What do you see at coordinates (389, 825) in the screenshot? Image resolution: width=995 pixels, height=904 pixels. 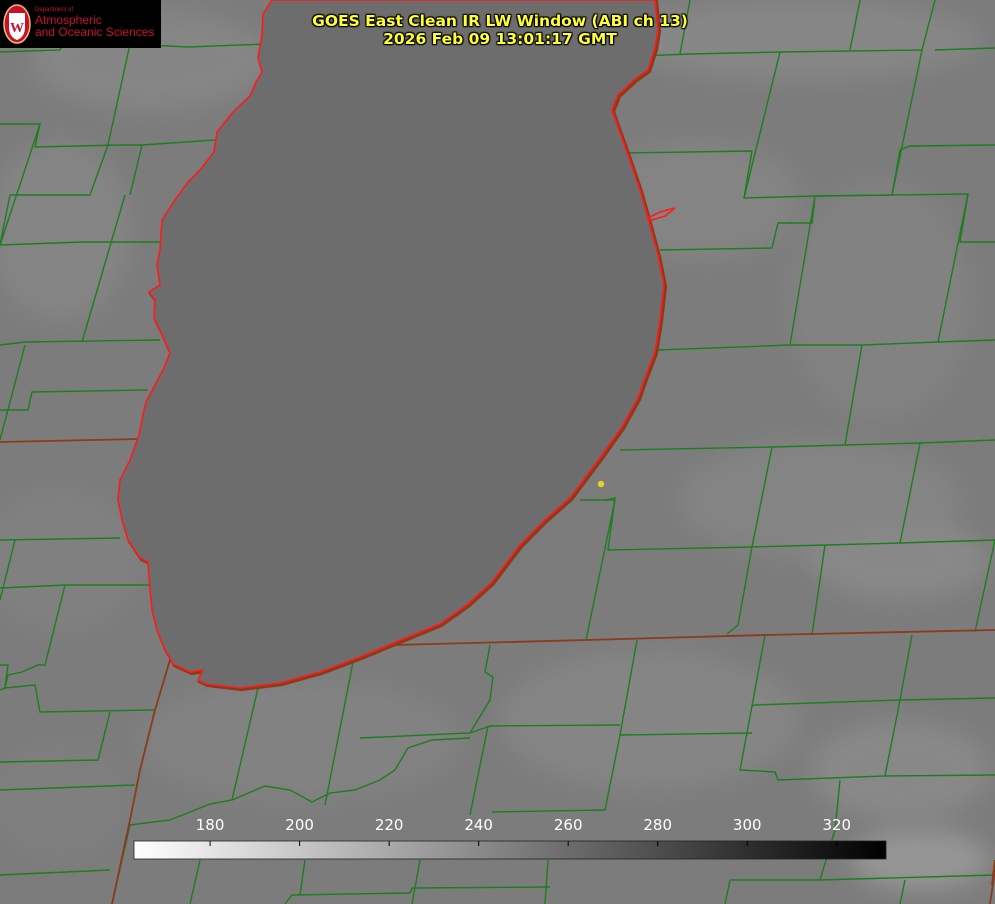 I see `colorbar-tick-label: 220` at bounding box center [389, 825].